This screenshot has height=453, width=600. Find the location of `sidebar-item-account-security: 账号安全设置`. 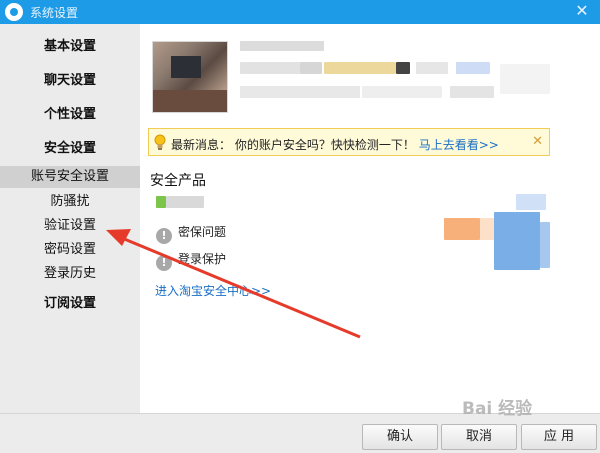

sidebar-item-account-security: 账号安全设置 is located at coordinates (70, 177).